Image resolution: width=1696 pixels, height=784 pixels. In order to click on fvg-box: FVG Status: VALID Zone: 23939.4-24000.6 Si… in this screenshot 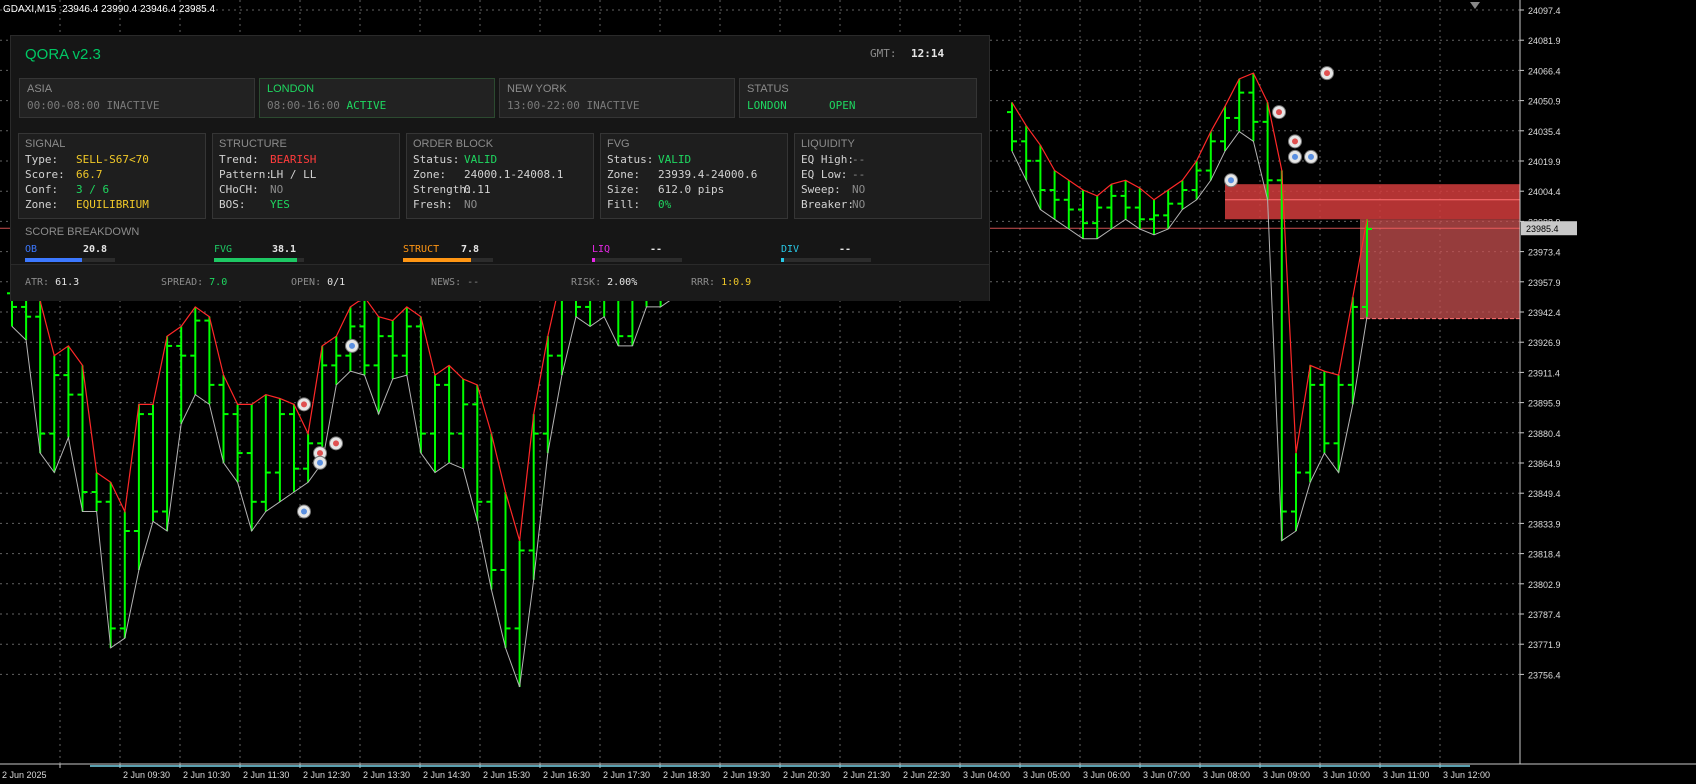, I will do `click(694, 176)`.